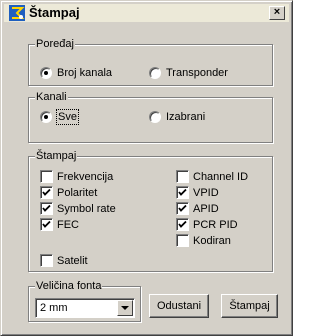 This screenshot has height=336, width=320. What do you see at coordinates (221, 177) in the screenshot?
I see `checkbox-label: Channel ID` at bounding box center [221, 177].